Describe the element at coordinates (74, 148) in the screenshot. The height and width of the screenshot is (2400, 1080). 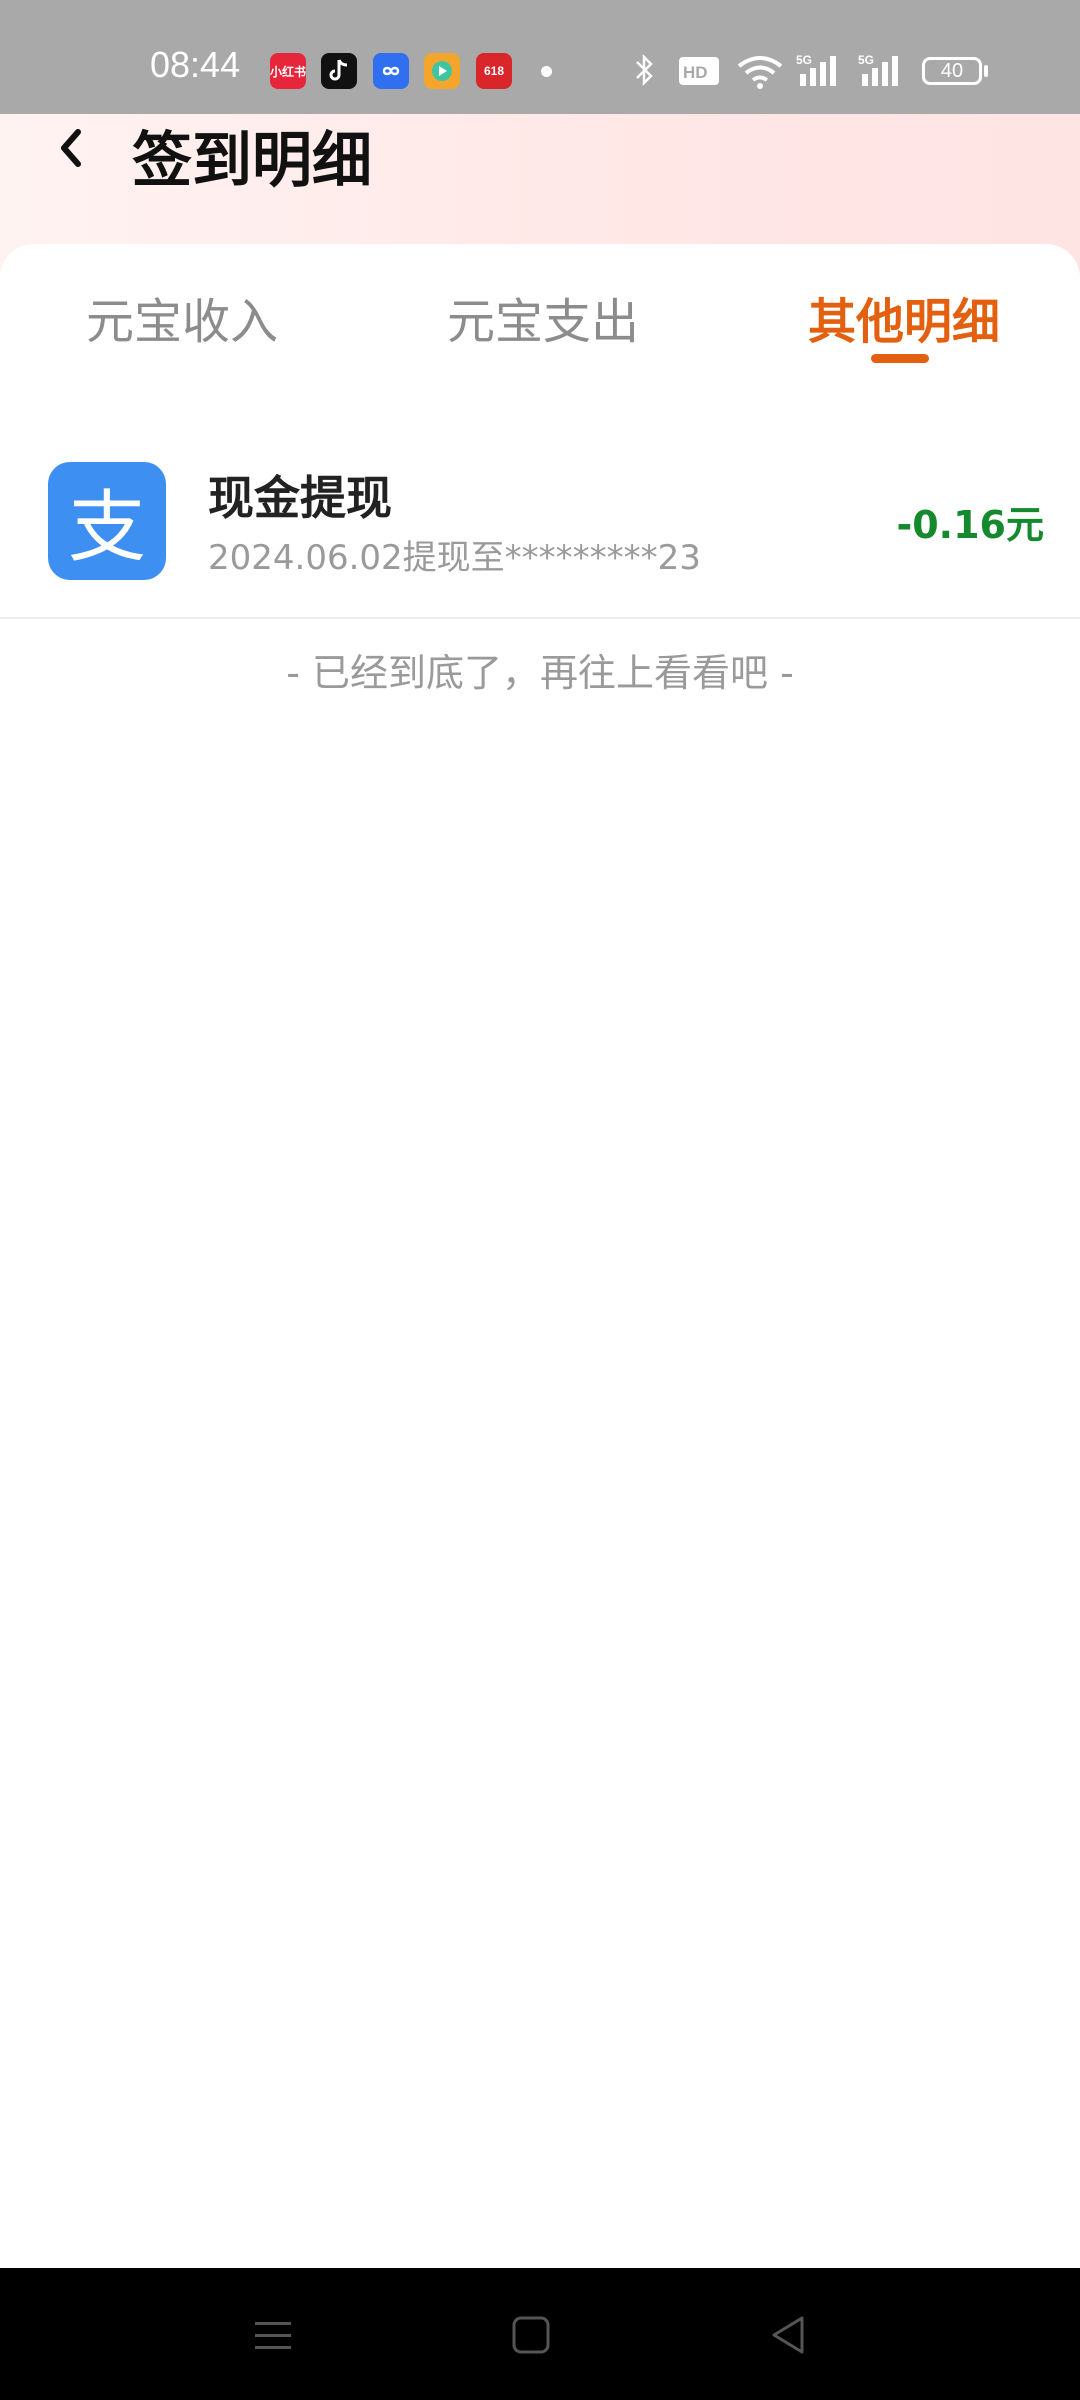
I see `back-arrow-icon` at that location.